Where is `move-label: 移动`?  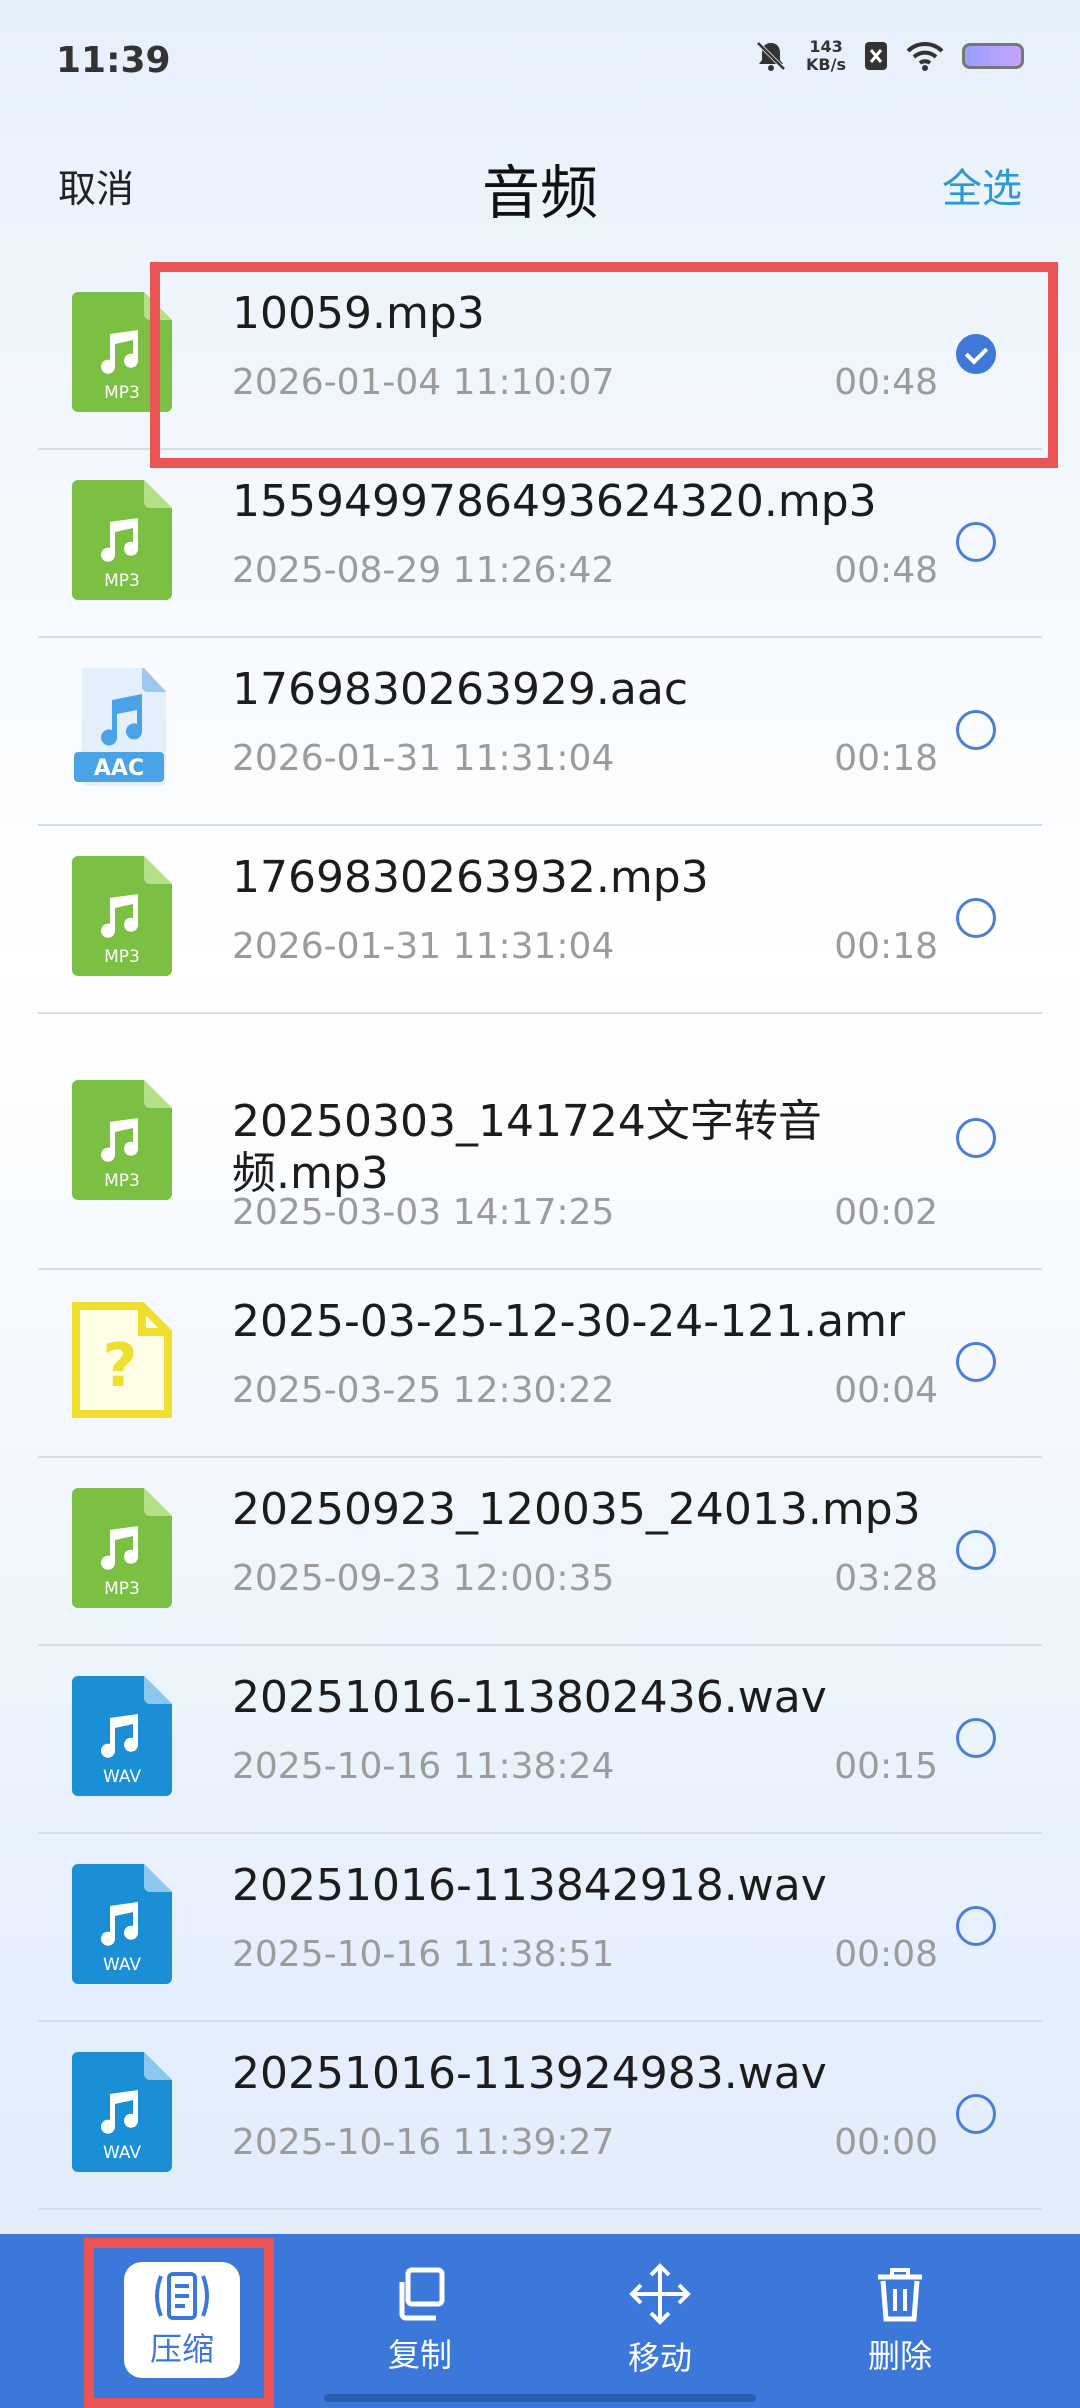
move-label: 移动 is located at coordinates (659, 2358).